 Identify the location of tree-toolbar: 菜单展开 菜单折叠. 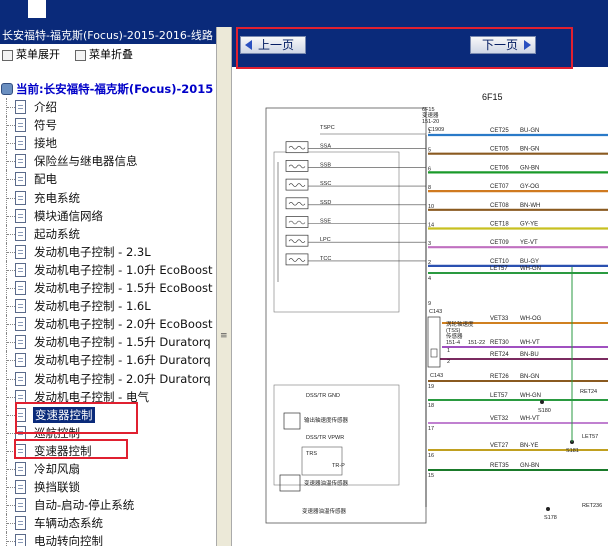
(108, 55).